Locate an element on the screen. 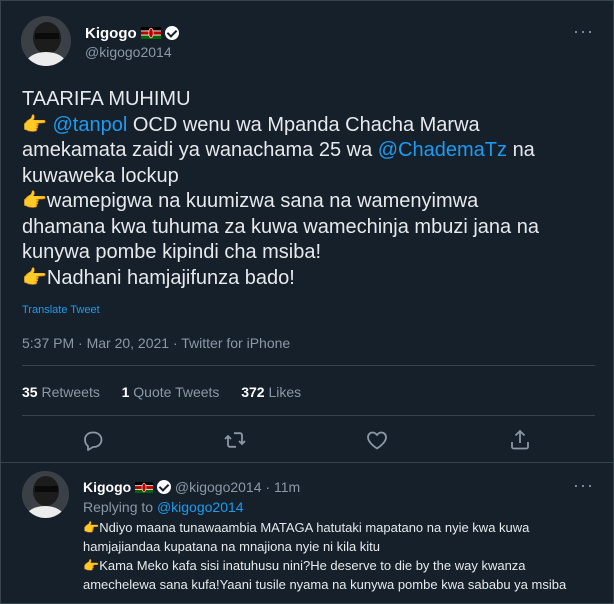 The height and width of the screenshot is (604, 614). mention-link: @tanpol is located at coordinates (89, 125).